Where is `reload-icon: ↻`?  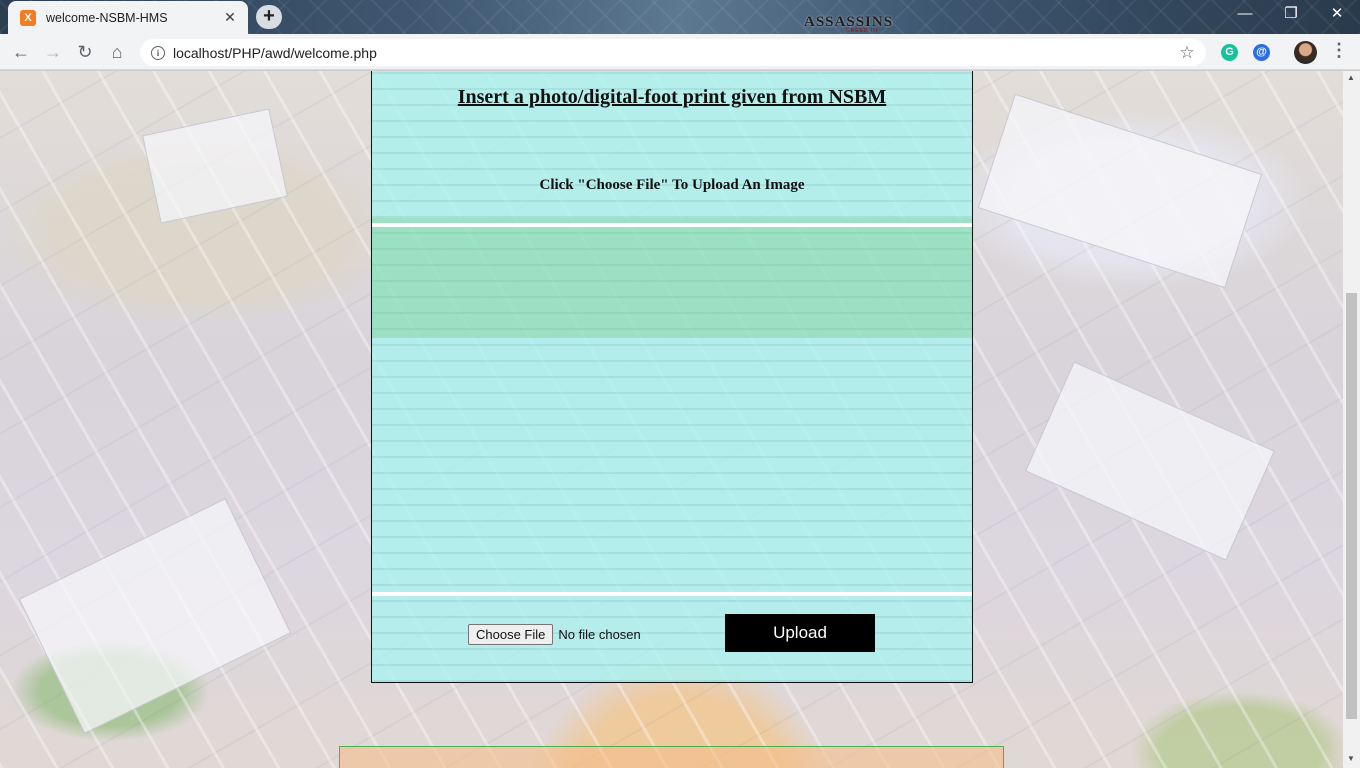
reload-icon: ↻ is located at coordinates (85, 52).